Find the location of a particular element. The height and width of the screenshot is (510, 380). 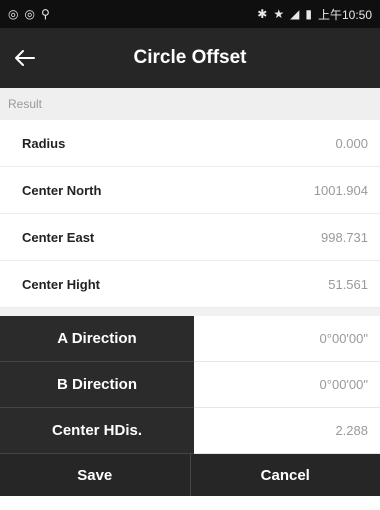

input-row-a-direction: A Direction 0°00'00" is located at coordinates (190, 339).